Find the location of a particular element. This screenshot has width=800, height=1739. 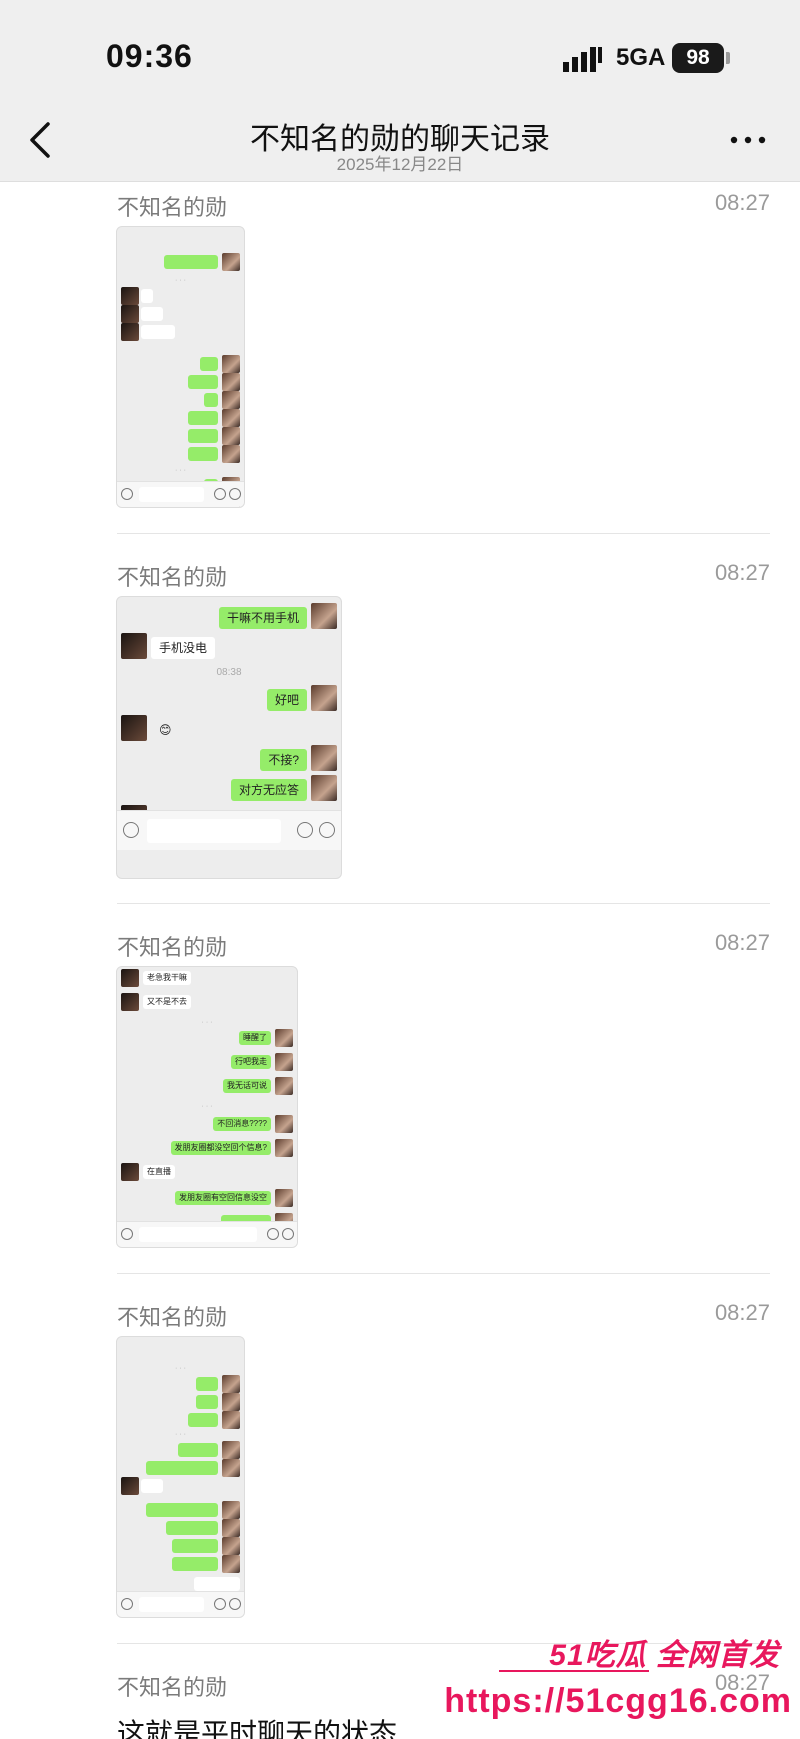

watermark-line is located at coordinates (574, 1671).